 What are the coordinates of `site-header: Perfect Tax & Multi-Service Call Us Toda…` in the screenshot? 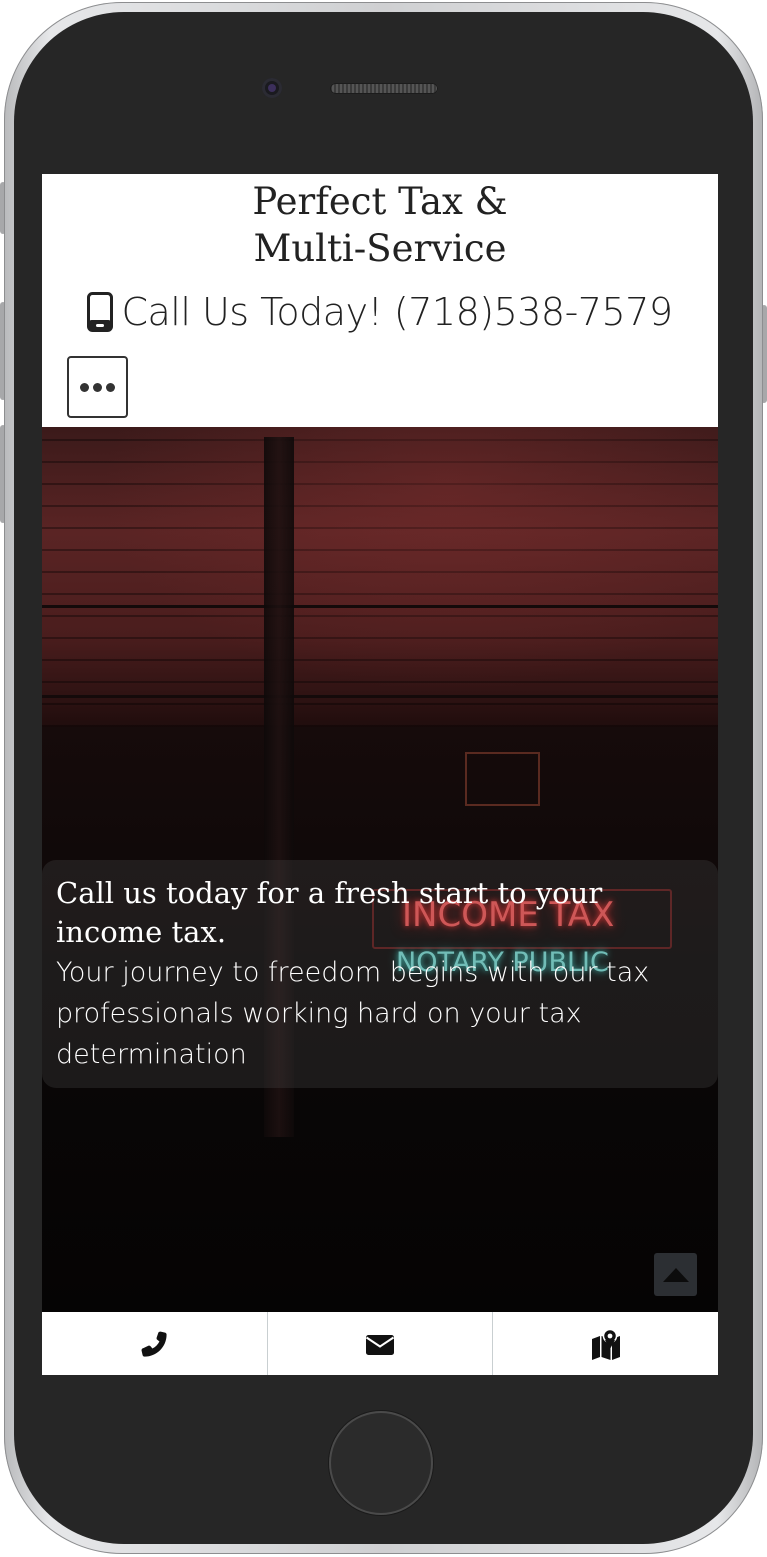 It's located at (380, 300).